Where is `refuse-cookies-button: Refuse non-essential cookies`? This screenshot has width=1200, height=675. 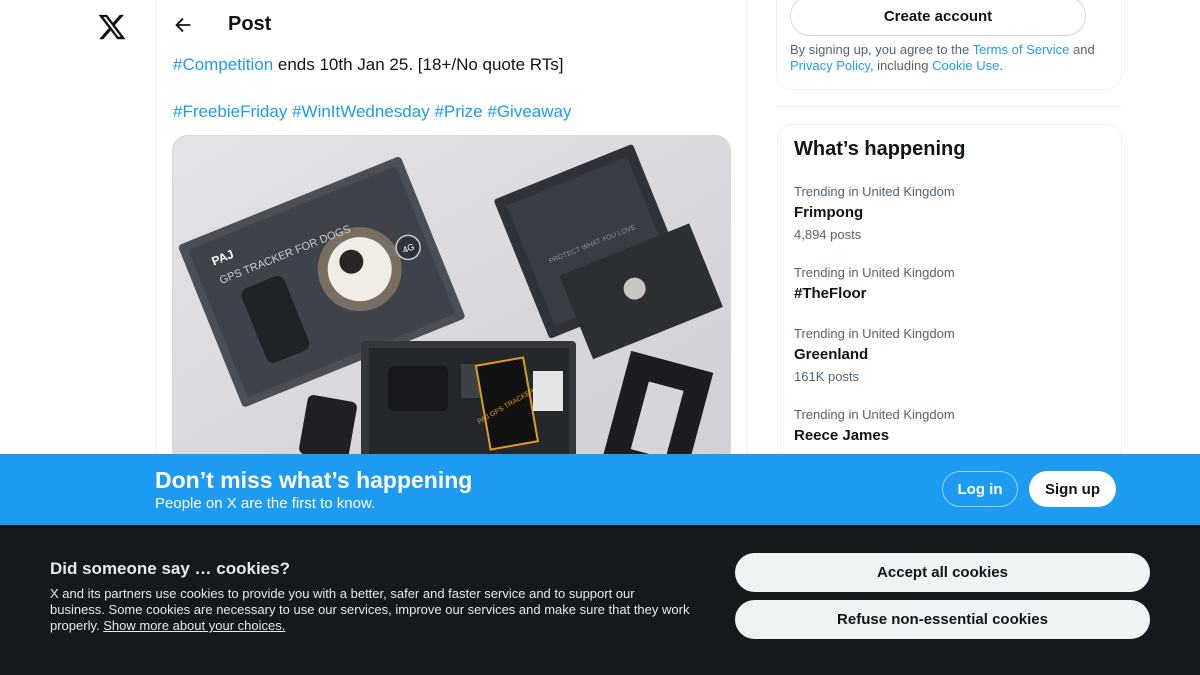
refuse-cookies-button: Refuse non-essential cookies is located at coordinates (942, 619).